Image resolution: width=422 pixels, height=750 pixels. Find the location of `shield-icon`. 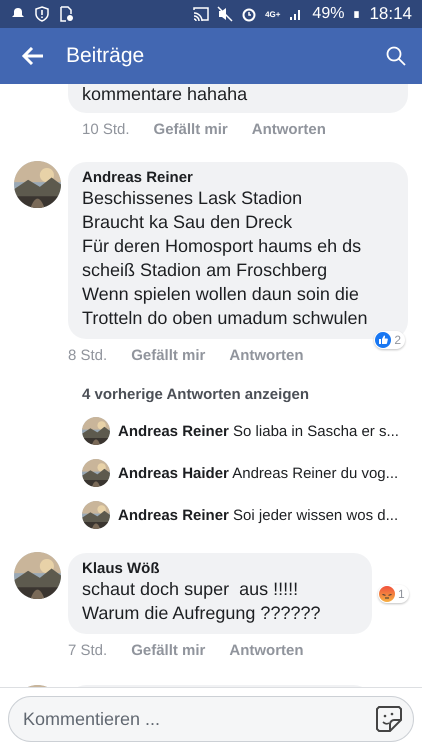

shield-icon is located at coordinates (42, 14).